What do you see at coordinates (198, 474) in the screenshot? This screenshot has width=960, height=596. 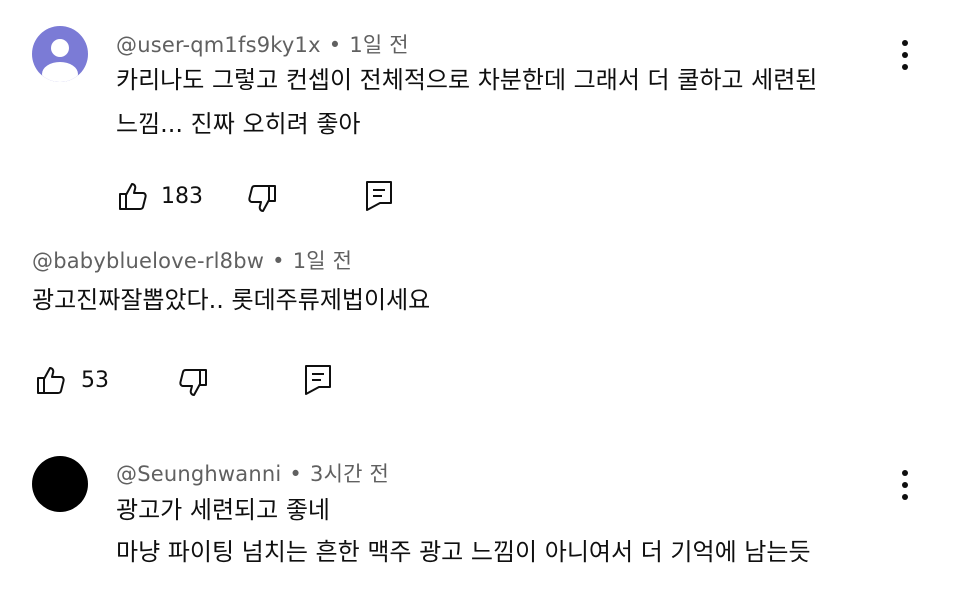 I see `comment-author: @Seunghwanni` at bounding box center [198, 474].